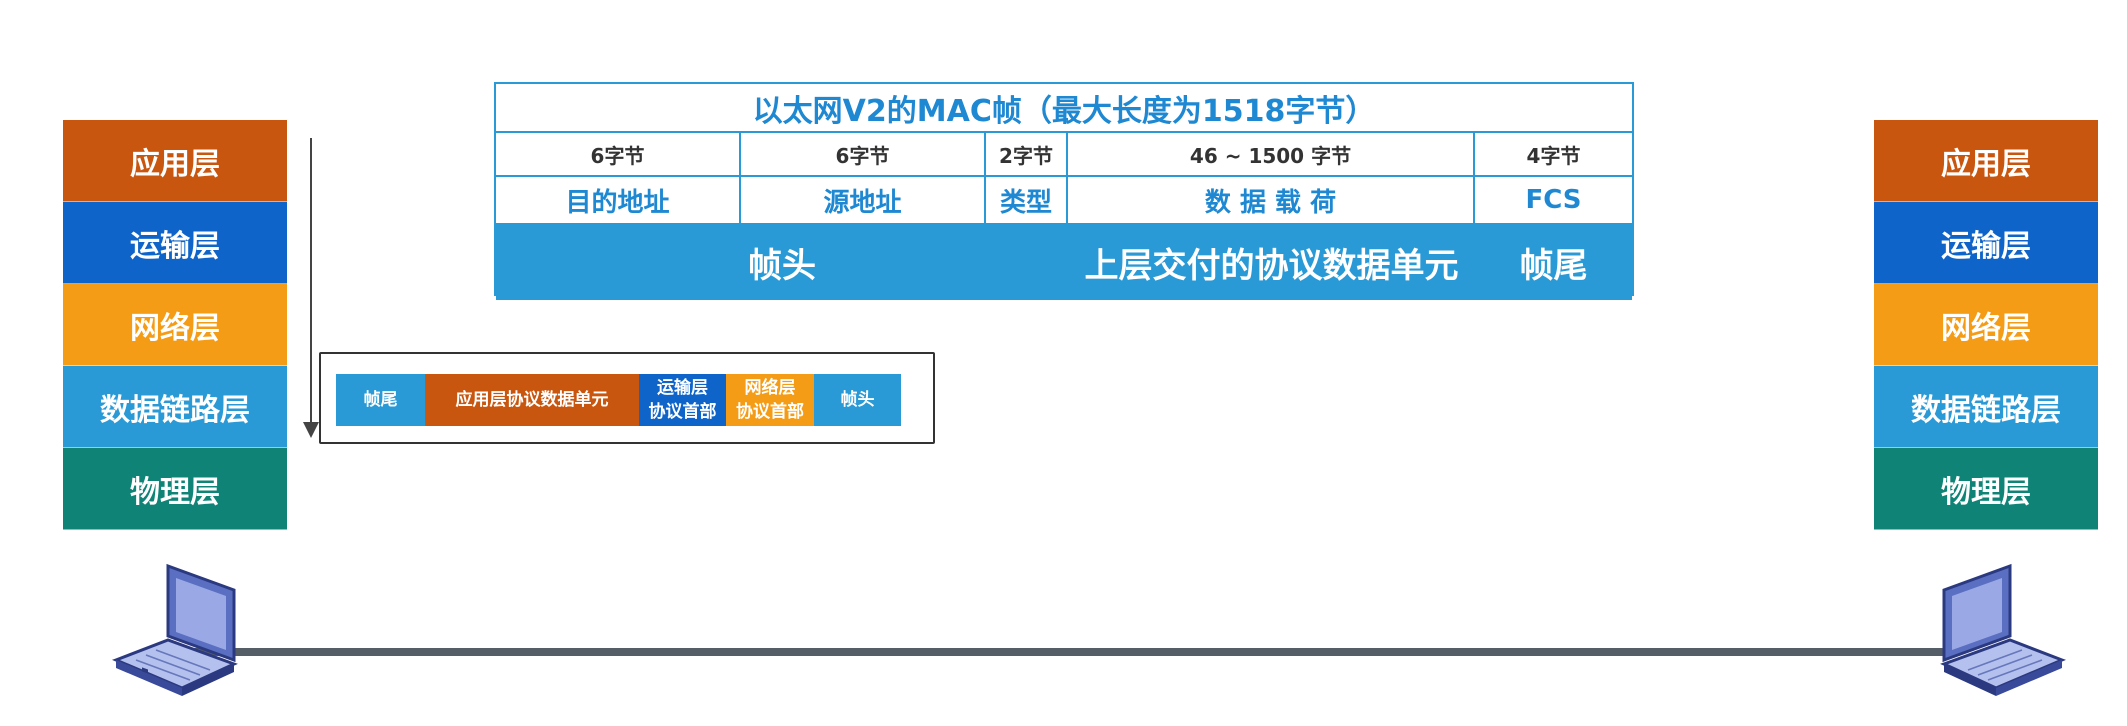 This screenshot has height=726, width=2127. I want to click on right-protocol-stack: 应用层 运输层 网络层 数据链路层 物理层, so click(1986, 325).